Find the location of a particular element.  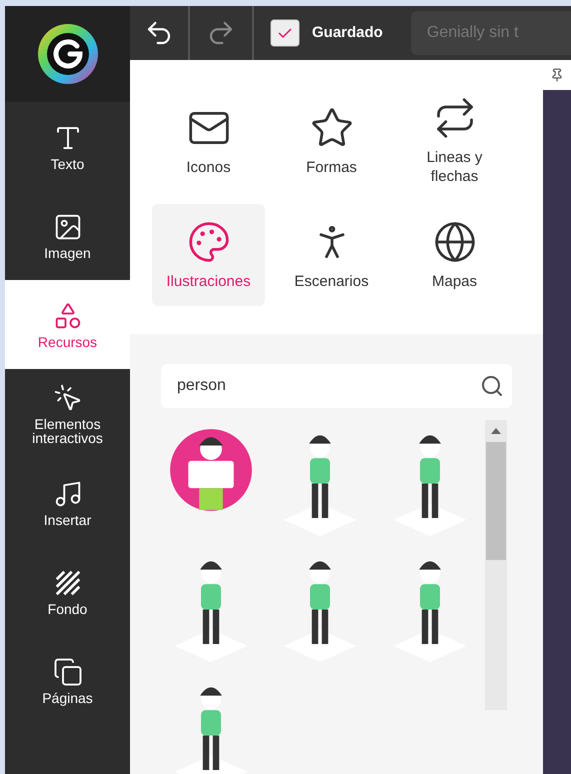

checkbox-card-icon is located at coordinates (285, 33).